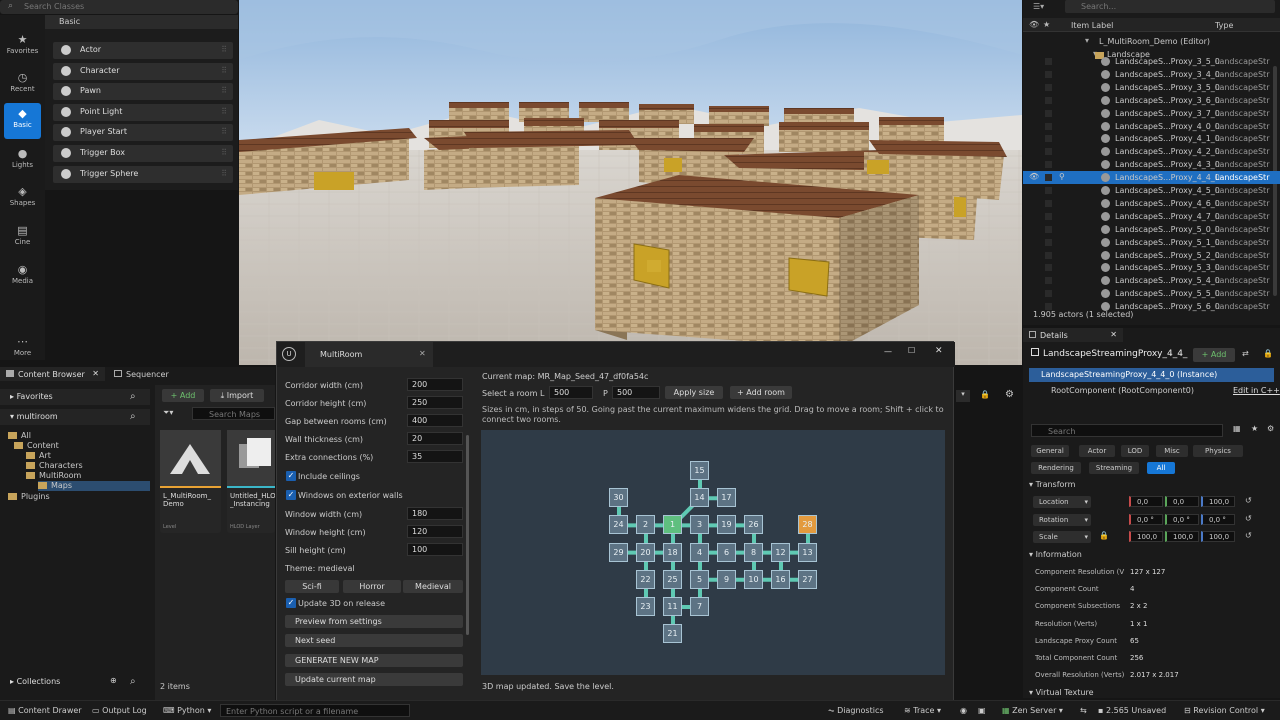  What do you see at coordinates (435, 420) in the screenshot?
I see `setting-input: 400` at bounding box center [435, 420].